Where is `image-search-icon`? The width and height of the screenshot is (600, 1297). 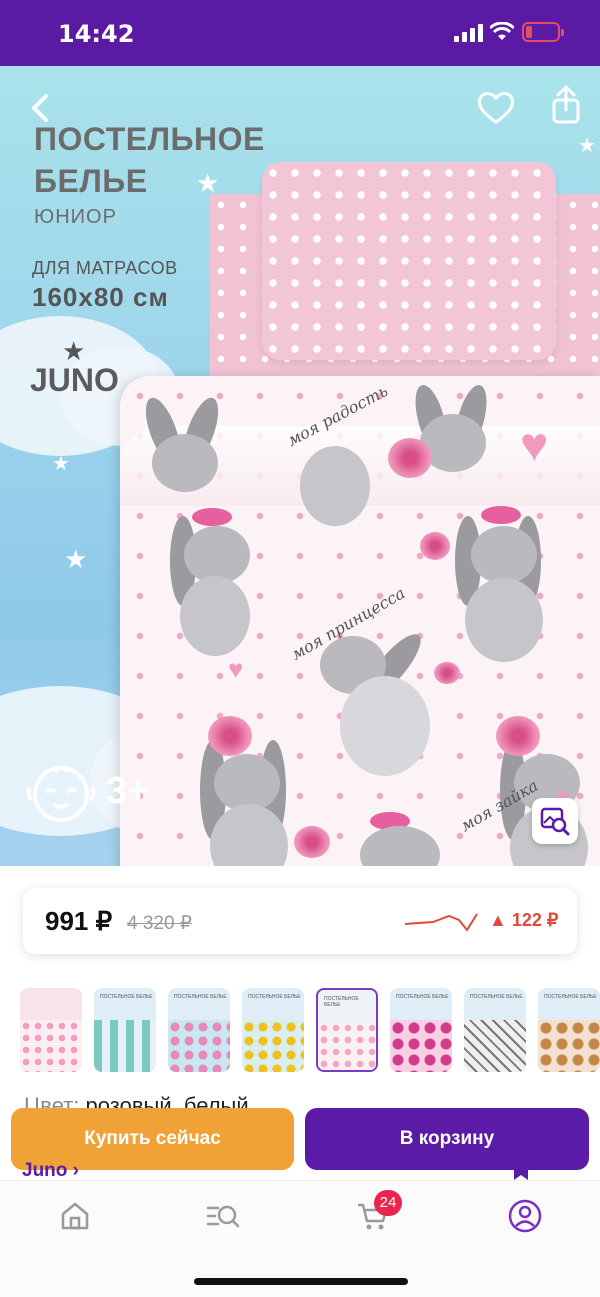 image-search-icon is located at coordinates (555, 821).